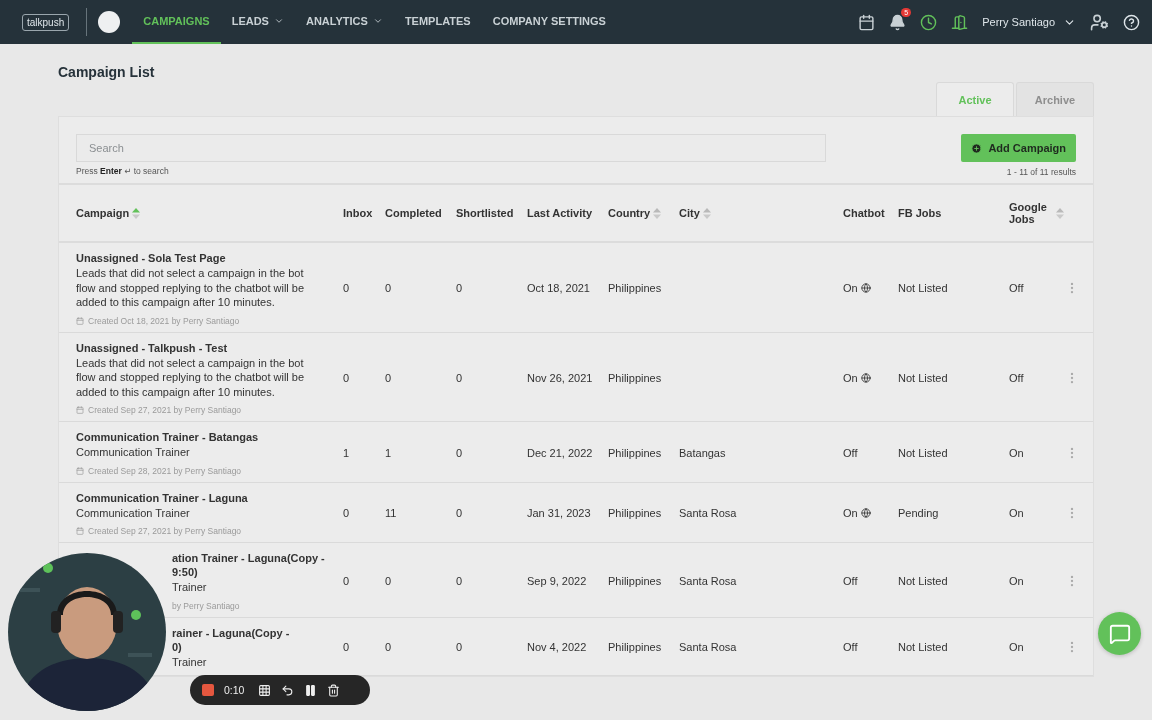 The height and width of the screenshot is (720, 1152). I want to click on campaign-title: ation Trainer - Laguna(Copy - 9:50), so click(257, 565).